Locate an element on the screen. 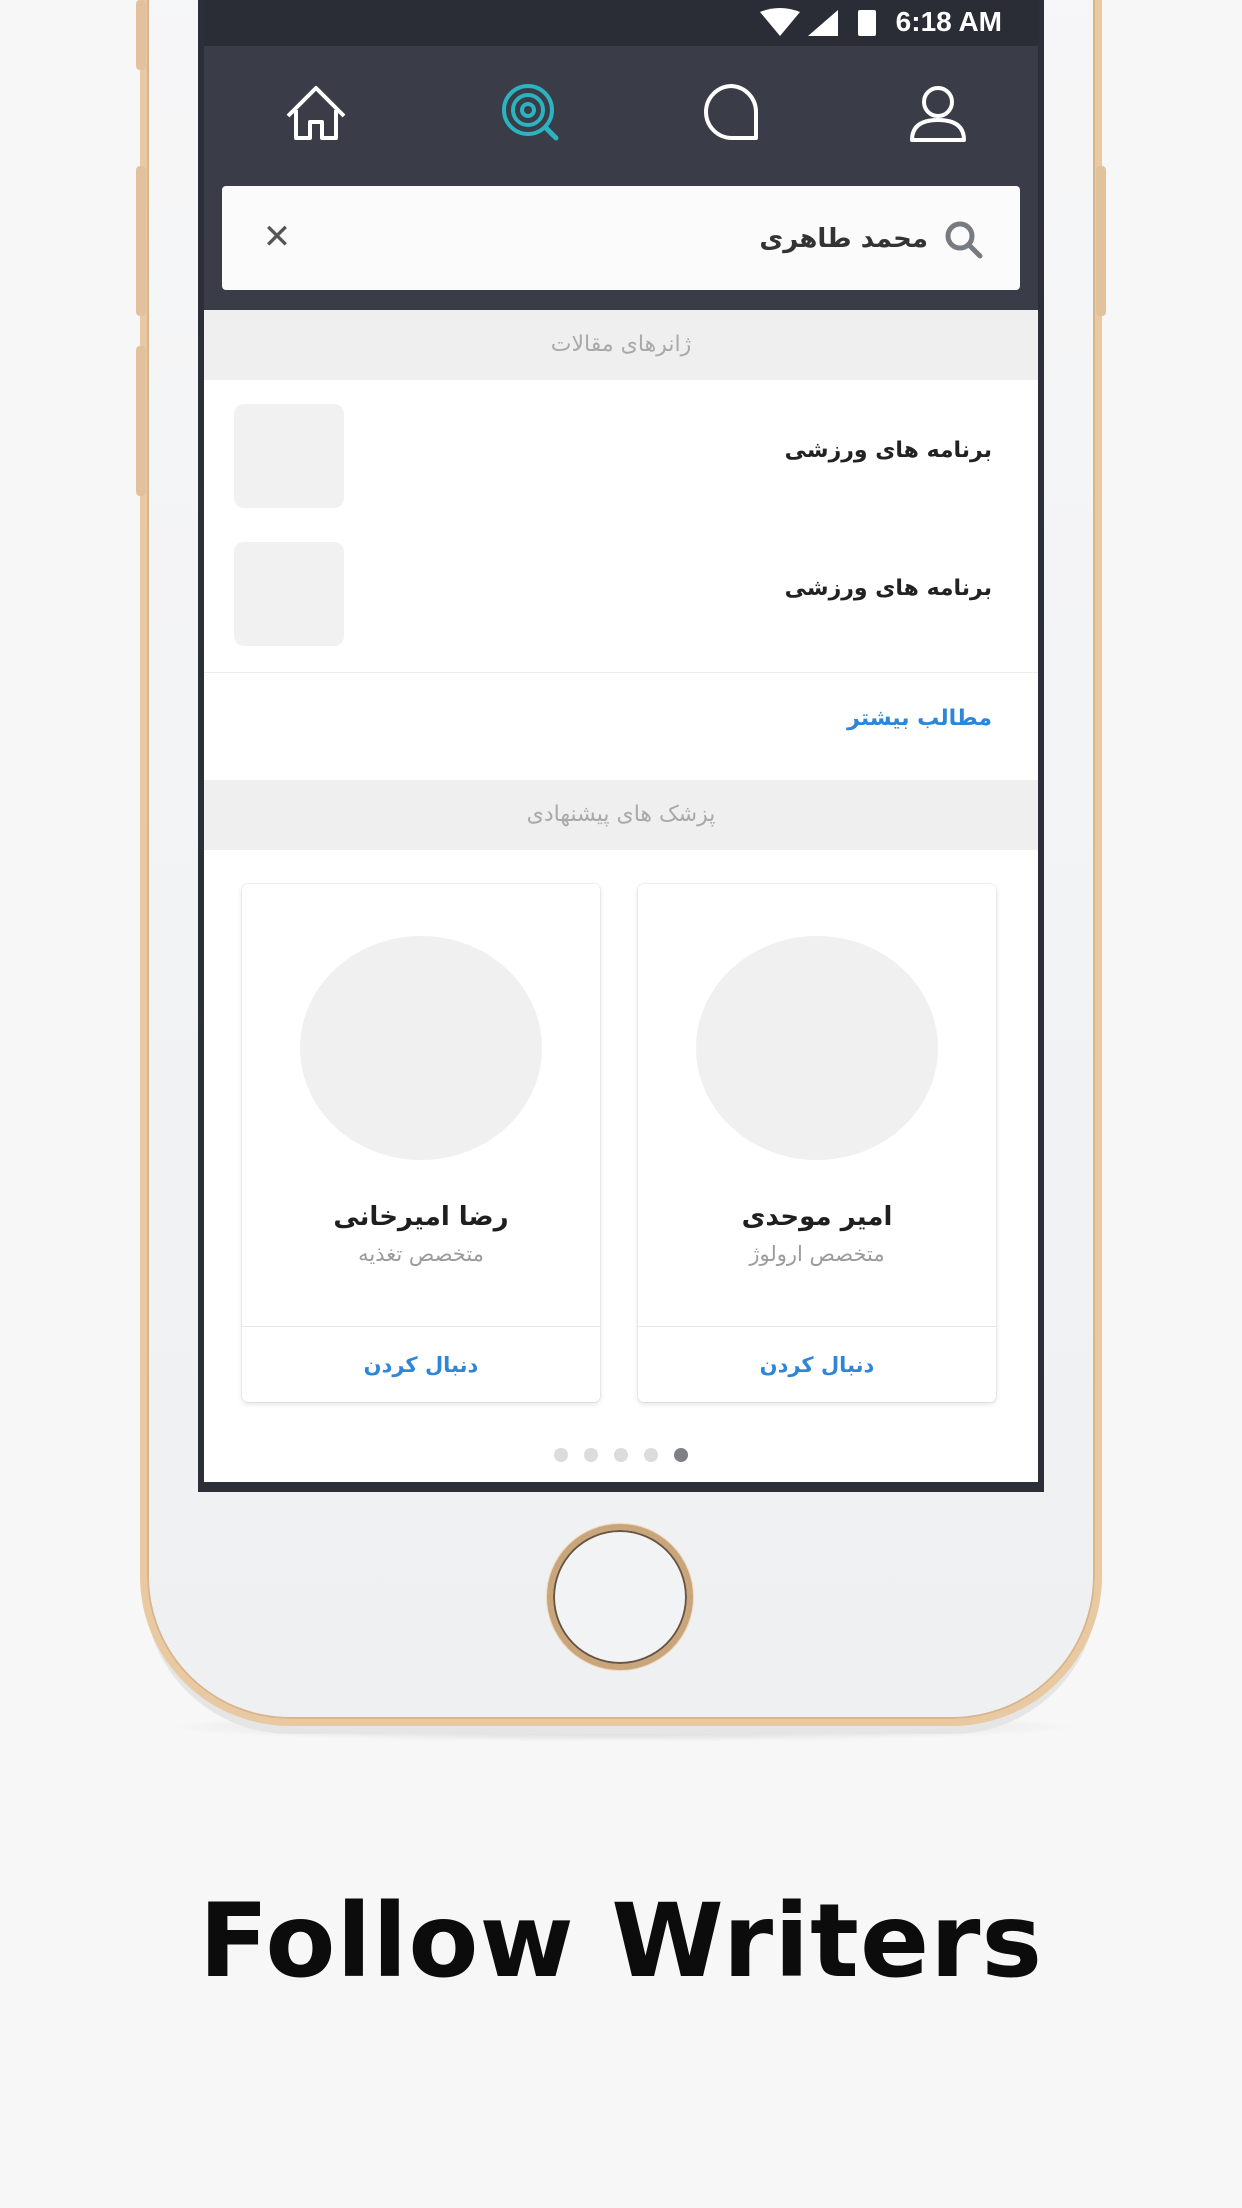 Image resolution: width=1242 pixels, height=2208 pixels. nav-chat is located at coordinates (732, 113).